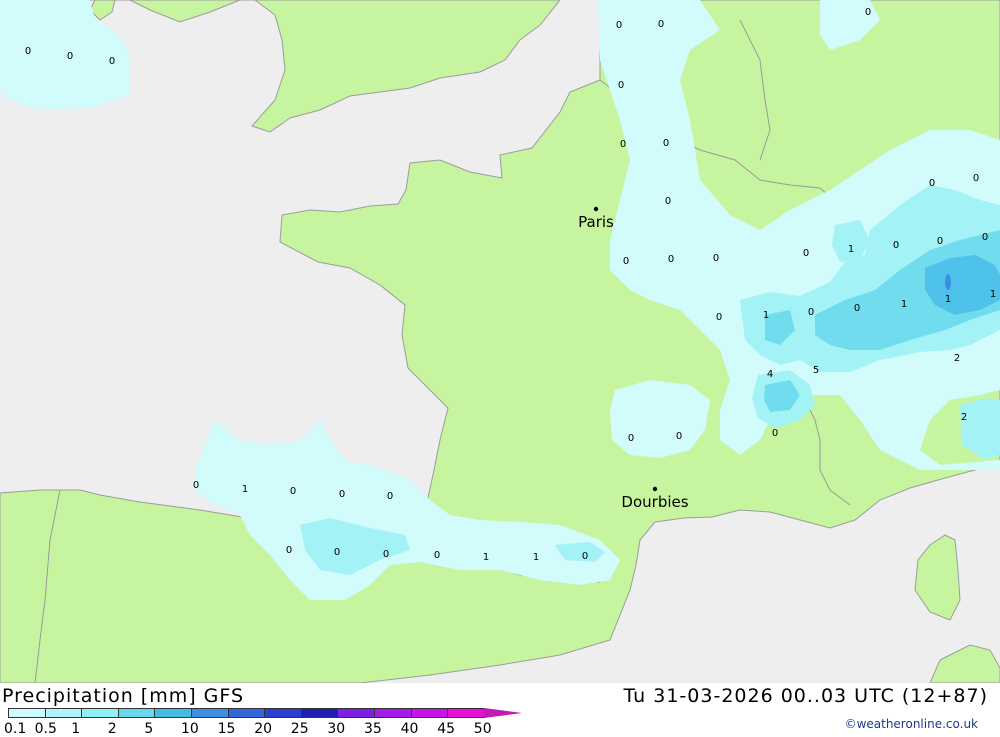 The width and height of the screenshot is (1000, 737). Describe the element at coordinates (336, 729) in the screenshot. I see `legend-label: 30` at that location.